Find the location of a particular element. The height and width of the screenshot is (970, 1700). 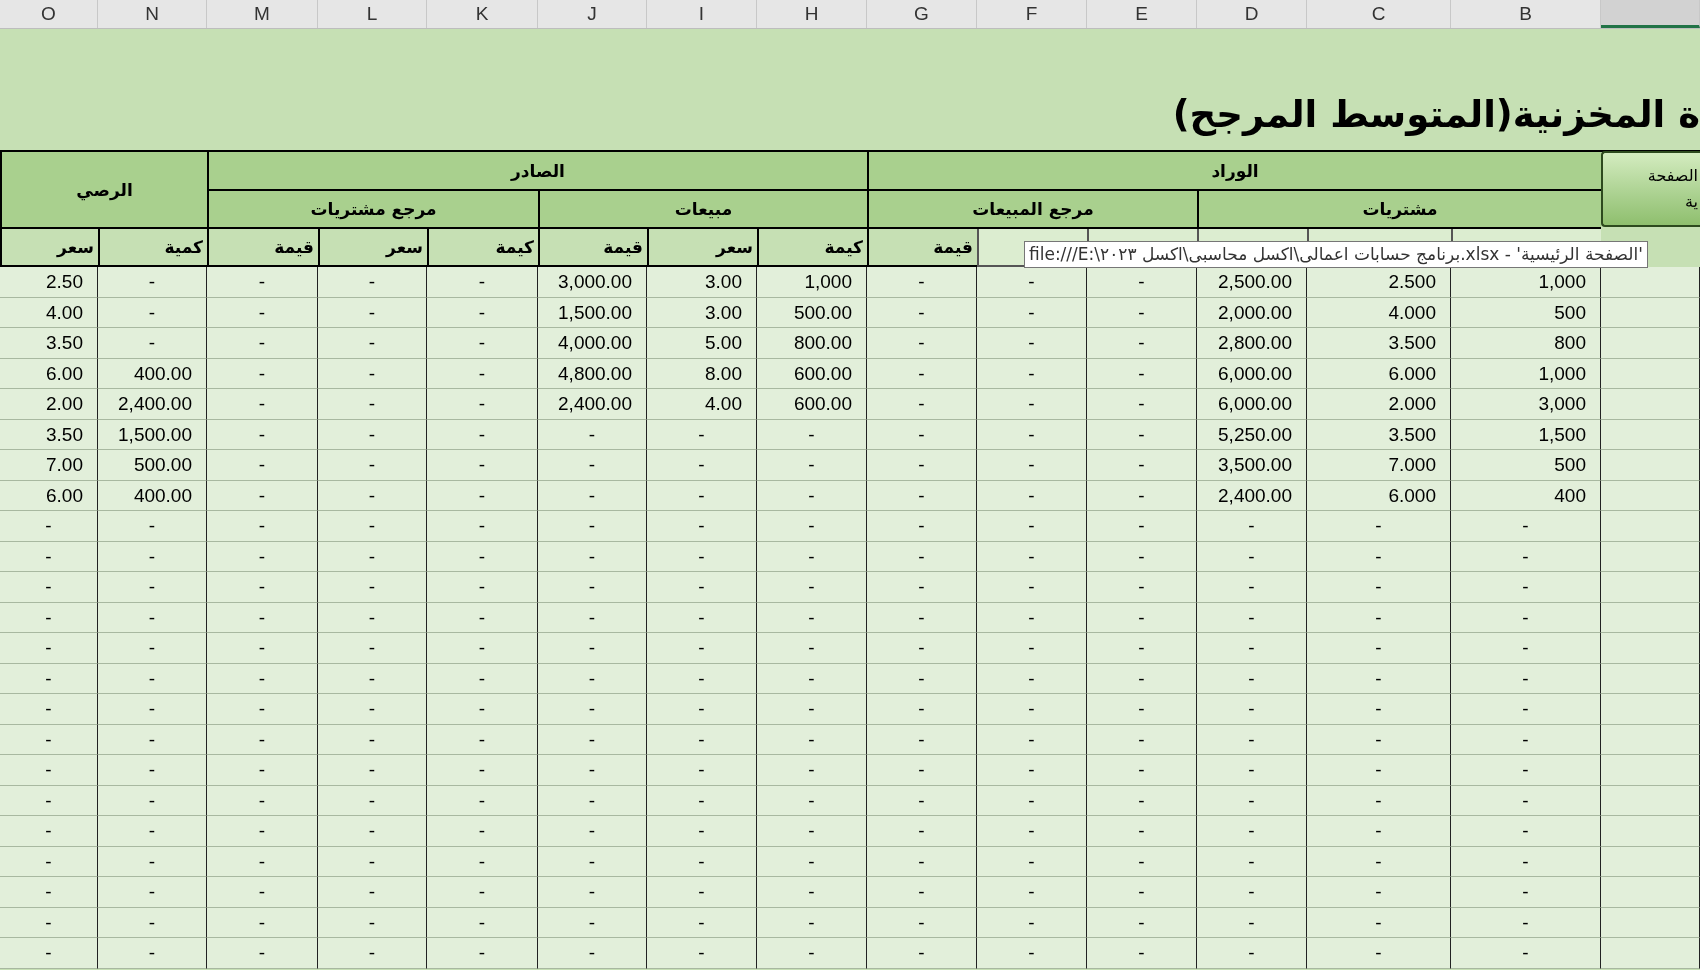

column-heading: K is located at coordinates (482, 14).